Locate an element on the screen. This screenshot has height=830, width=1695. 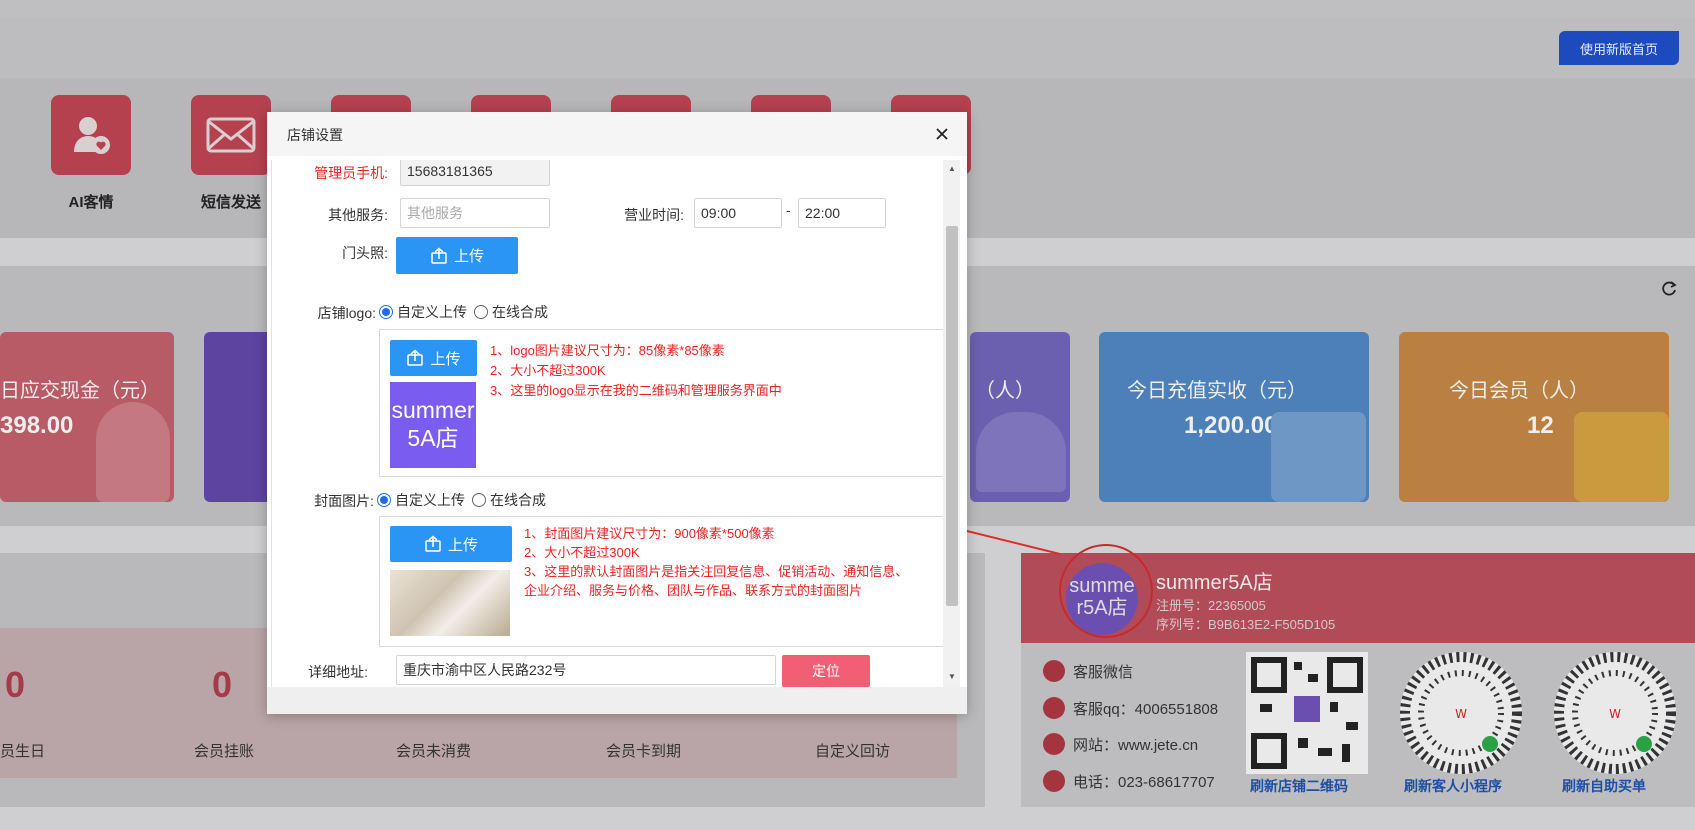
dialog-header is located at coordinates (617, 134).